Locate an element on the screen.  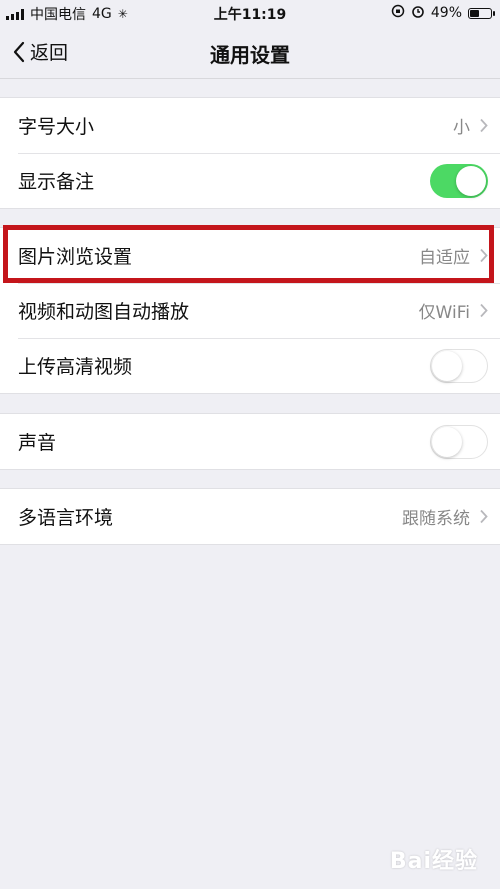
show-remark-toggle is located at coordinates (459, 181).